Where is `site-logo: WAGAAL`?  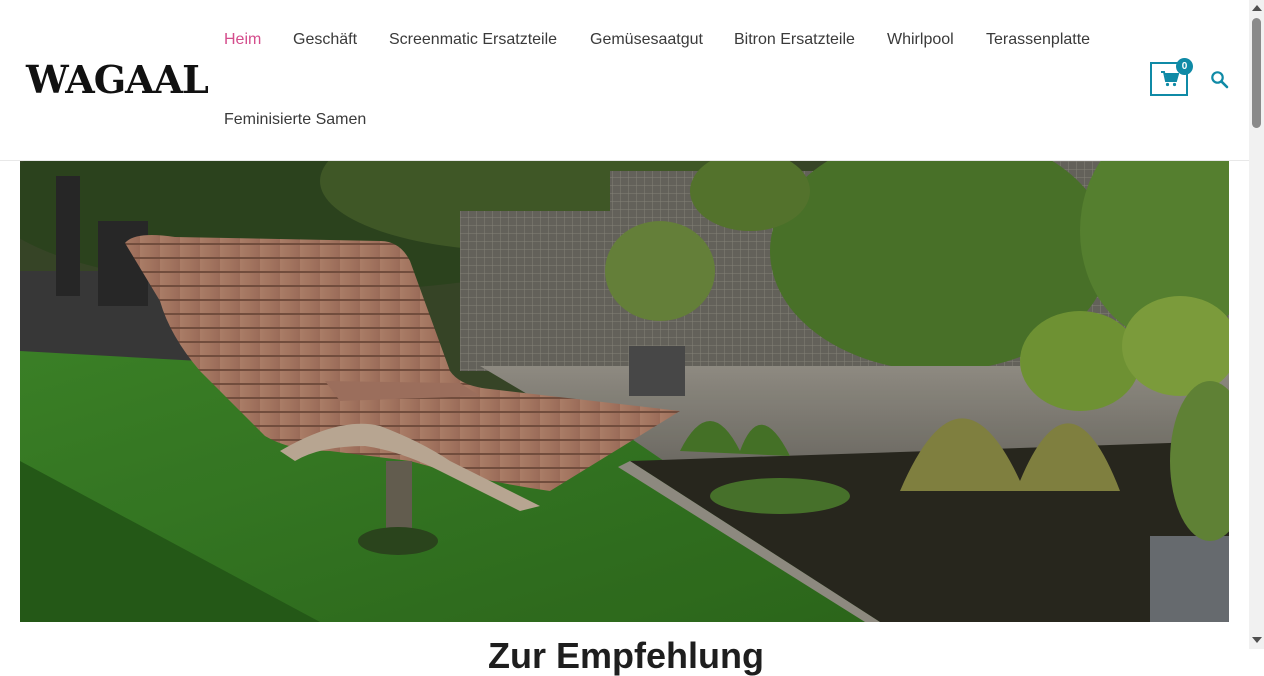 site-logo: WAGAAL is located at coordinates (117, 80).